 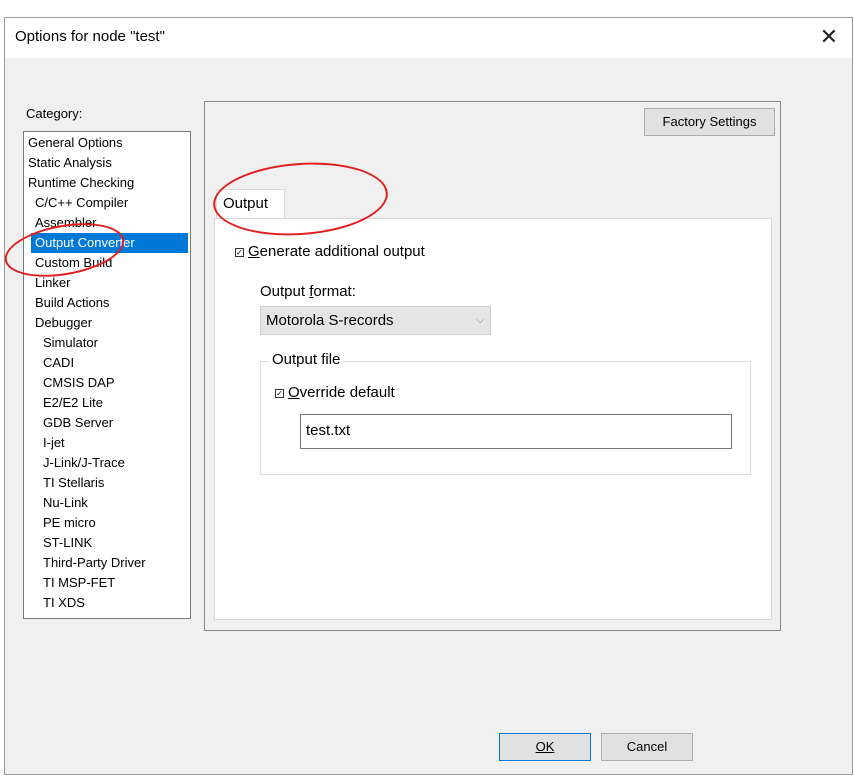 I want to click on category-item-debugger: Debugger, so click(x=63, y=323).